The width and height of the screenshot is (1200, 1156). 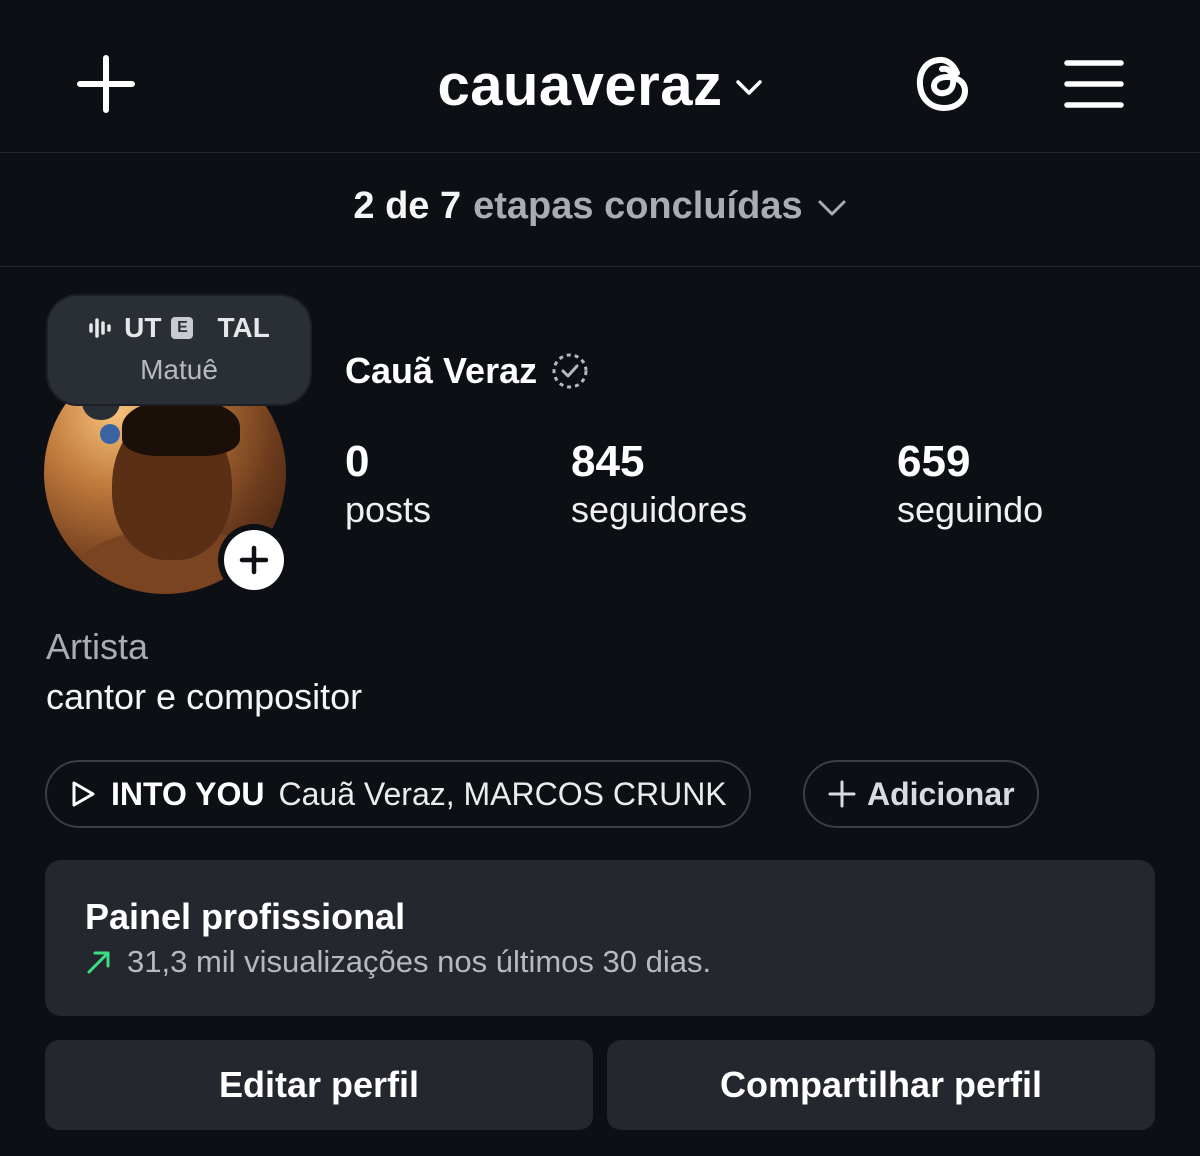 I want to click on note-song-part-b: TAL, so click(x=243, y=327).